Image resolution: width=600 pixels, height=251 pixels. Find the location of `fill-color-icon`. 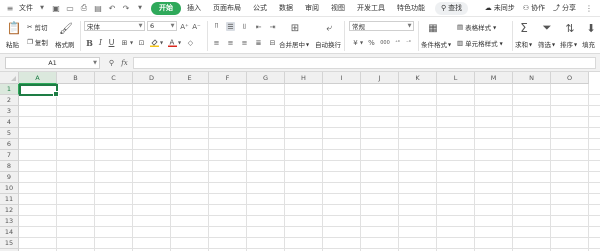

fill-color-icon is located at coordinates (154, 42).